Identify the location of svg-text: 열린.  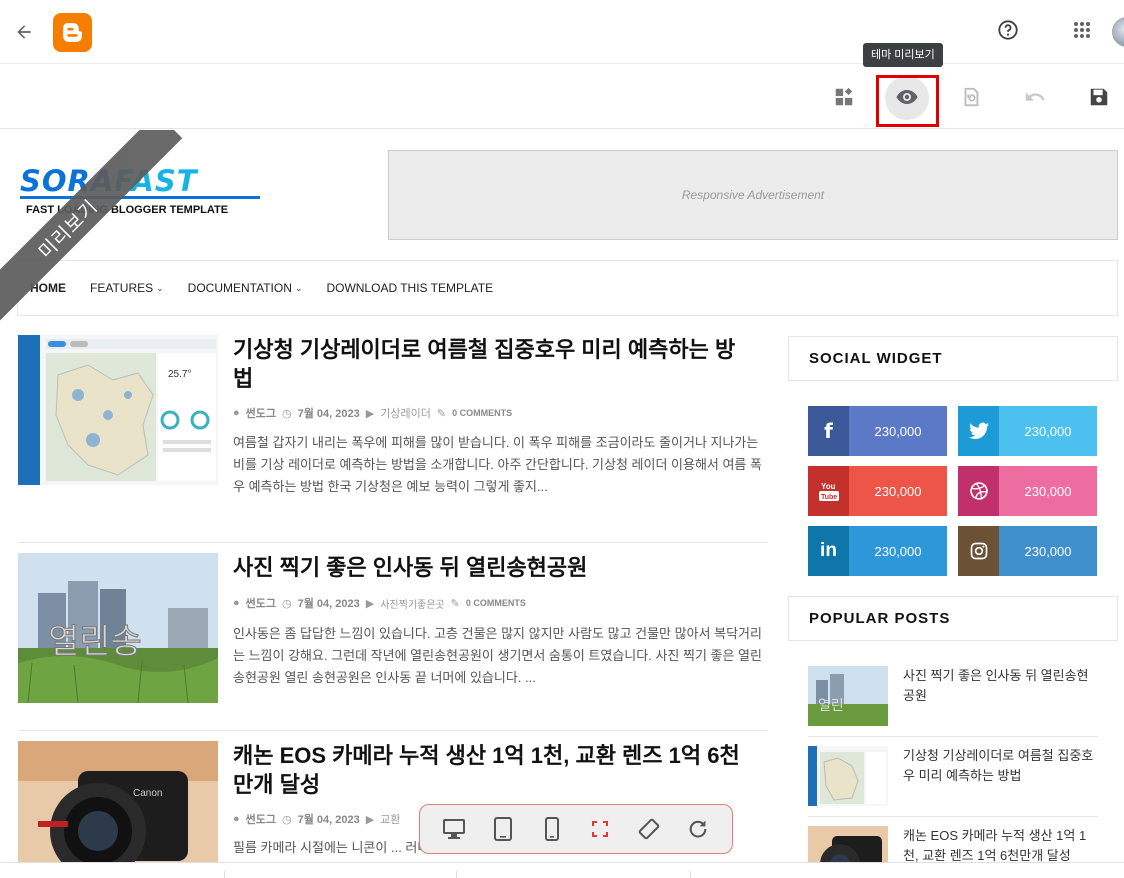
(831, 706).